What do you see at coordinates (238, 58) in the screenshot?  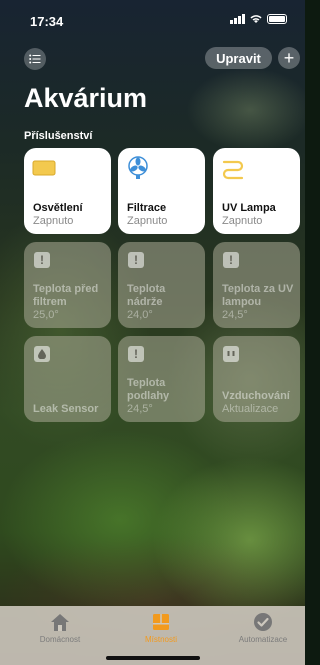 I see `edit-button: Upravit` at bounding box center [238, 58].